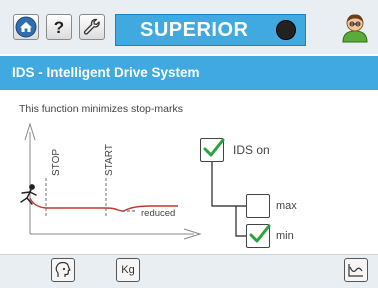 The width and height of the screenshot is (378, 288). I want to click on head-profile-button, so click(63, 270).